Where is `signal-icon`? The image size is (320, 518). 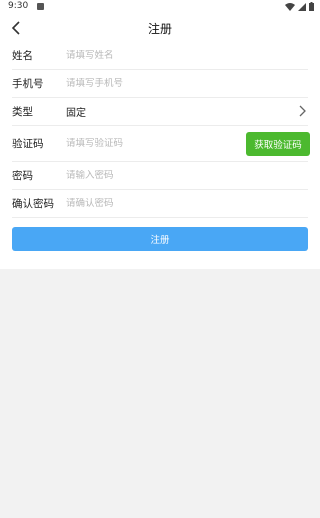 signal-icon is located at coordinates (302, 6).